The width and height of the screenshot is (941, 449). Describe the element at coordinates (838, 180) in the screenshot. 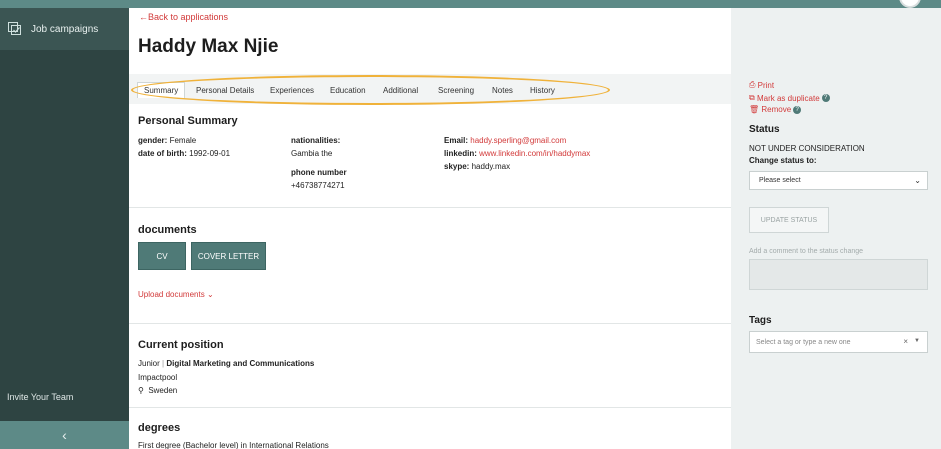

I see `status-select: Please select ⌄` at that location.